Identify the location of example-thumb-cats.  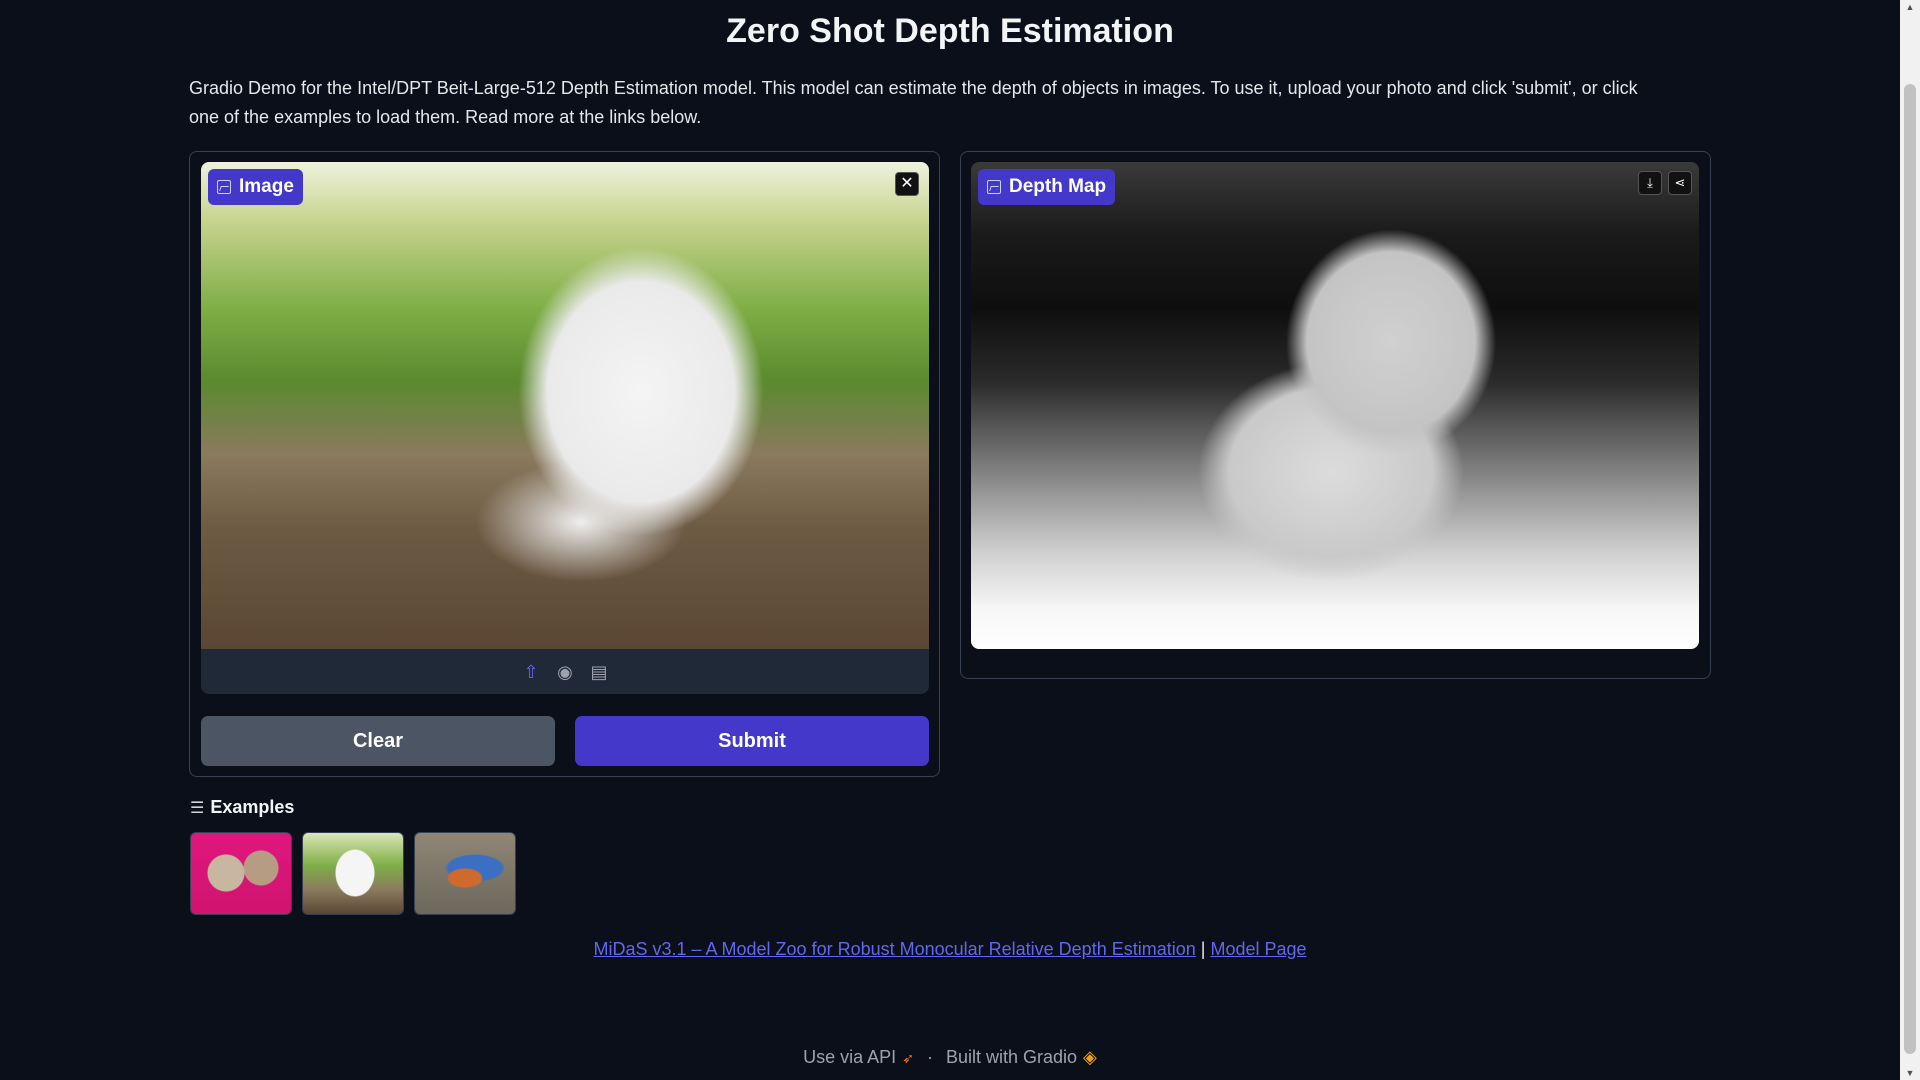
(241, 873).